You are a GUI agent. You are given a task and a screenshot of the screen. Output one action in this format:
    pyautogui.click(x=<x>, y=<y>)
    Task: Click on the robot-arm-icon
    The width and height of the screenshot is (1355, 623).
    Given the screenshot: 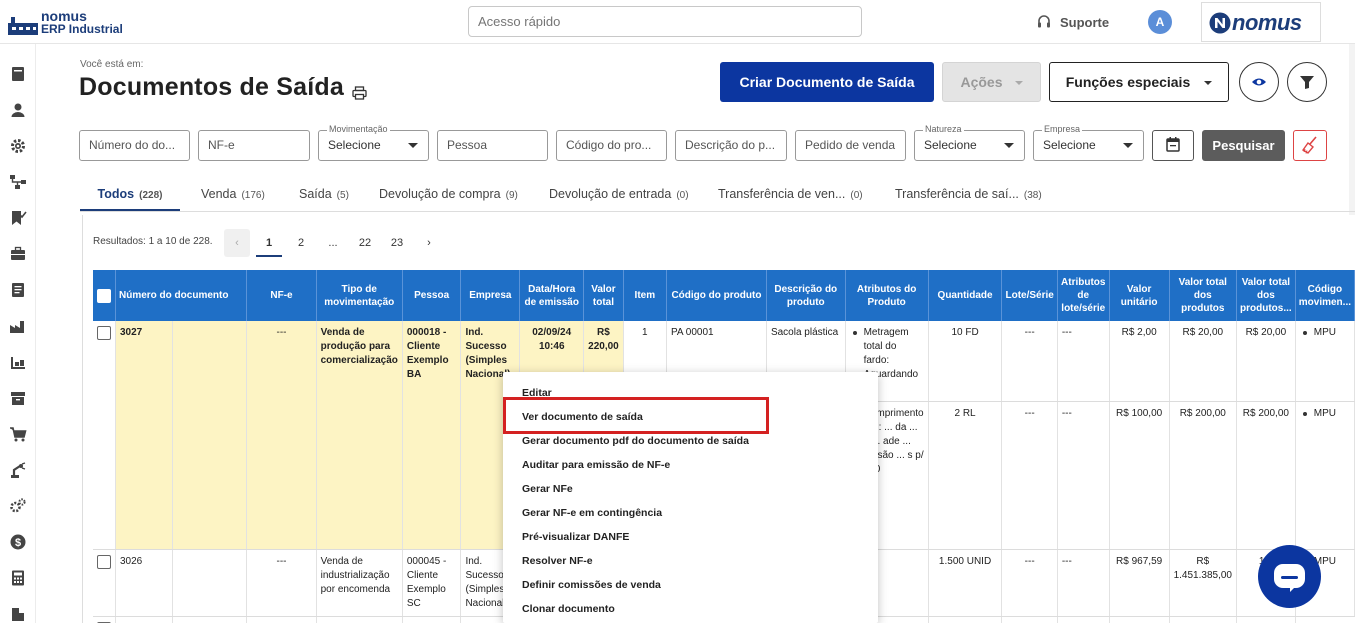 What is the action you would take?
    pyautogui.click(x=18, y=470)
    